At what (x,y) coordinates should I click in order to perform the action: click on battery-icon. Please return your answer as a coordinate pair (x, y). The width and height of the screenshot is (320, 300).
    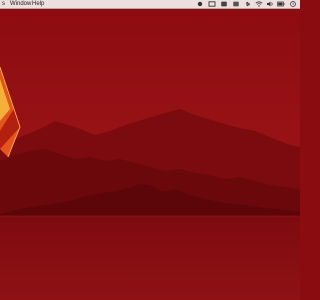
    Looking at the image, I should click on (281, 4).